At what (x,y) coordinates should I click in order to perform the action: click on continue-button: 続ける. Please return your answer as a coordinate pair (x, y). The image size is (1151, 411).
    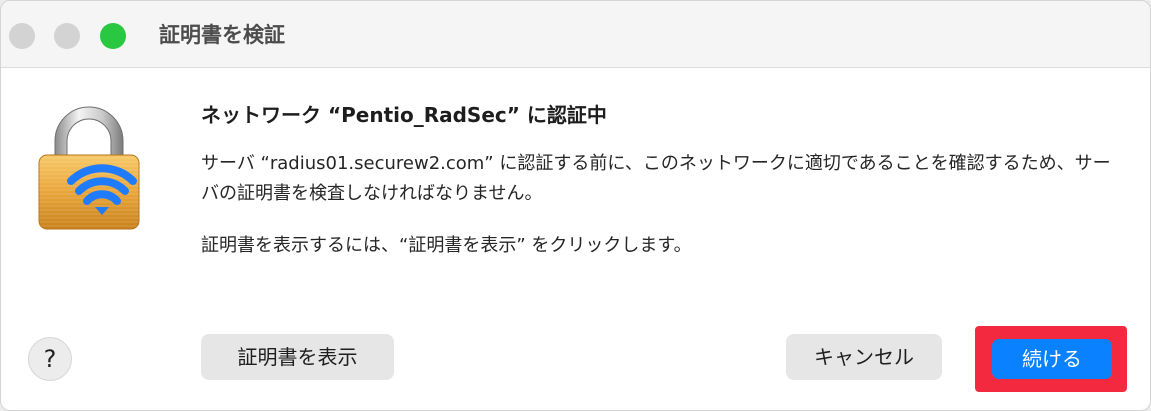
    Looking at the image, I should click on (1052, 359).